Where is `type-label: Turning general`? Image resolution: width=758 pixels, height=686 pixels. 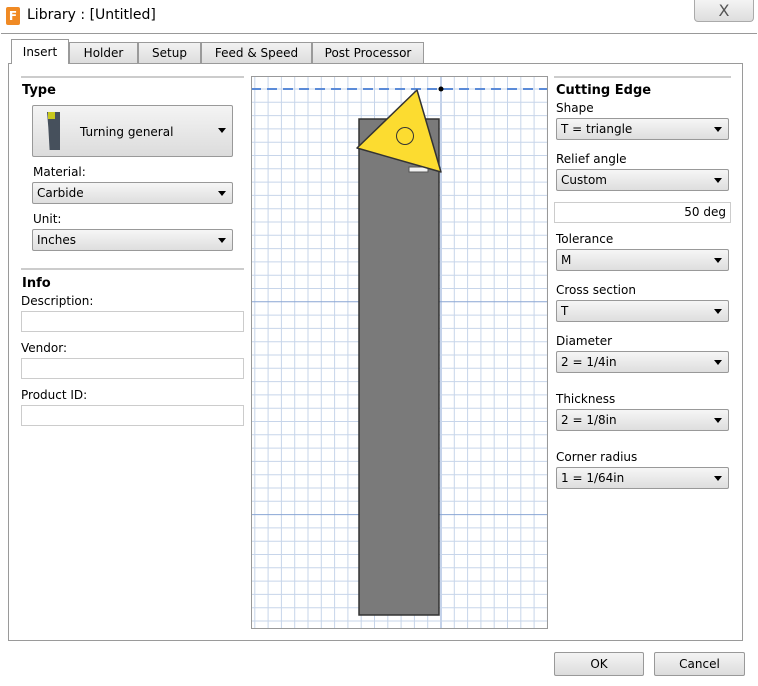 type-label: Turning general is located at coordinates (127, 132).